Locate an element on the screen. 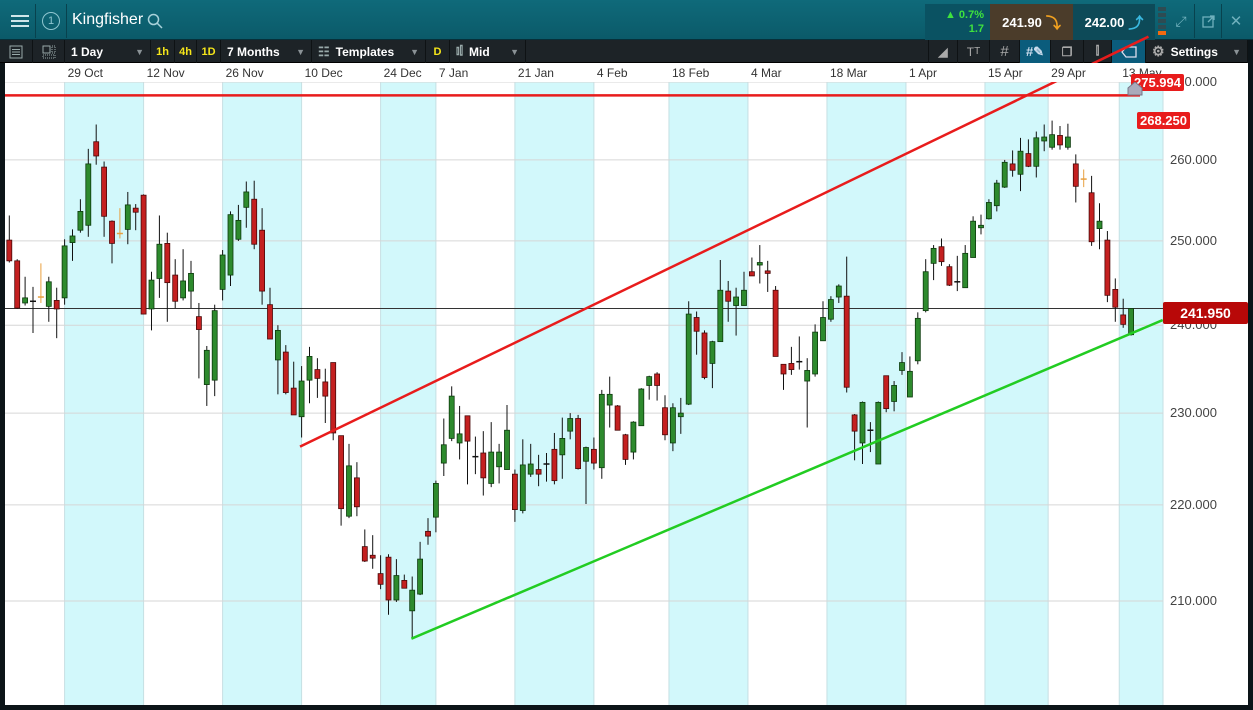  price-tick-label: 210.000 is located at coordinates (1193, 600).